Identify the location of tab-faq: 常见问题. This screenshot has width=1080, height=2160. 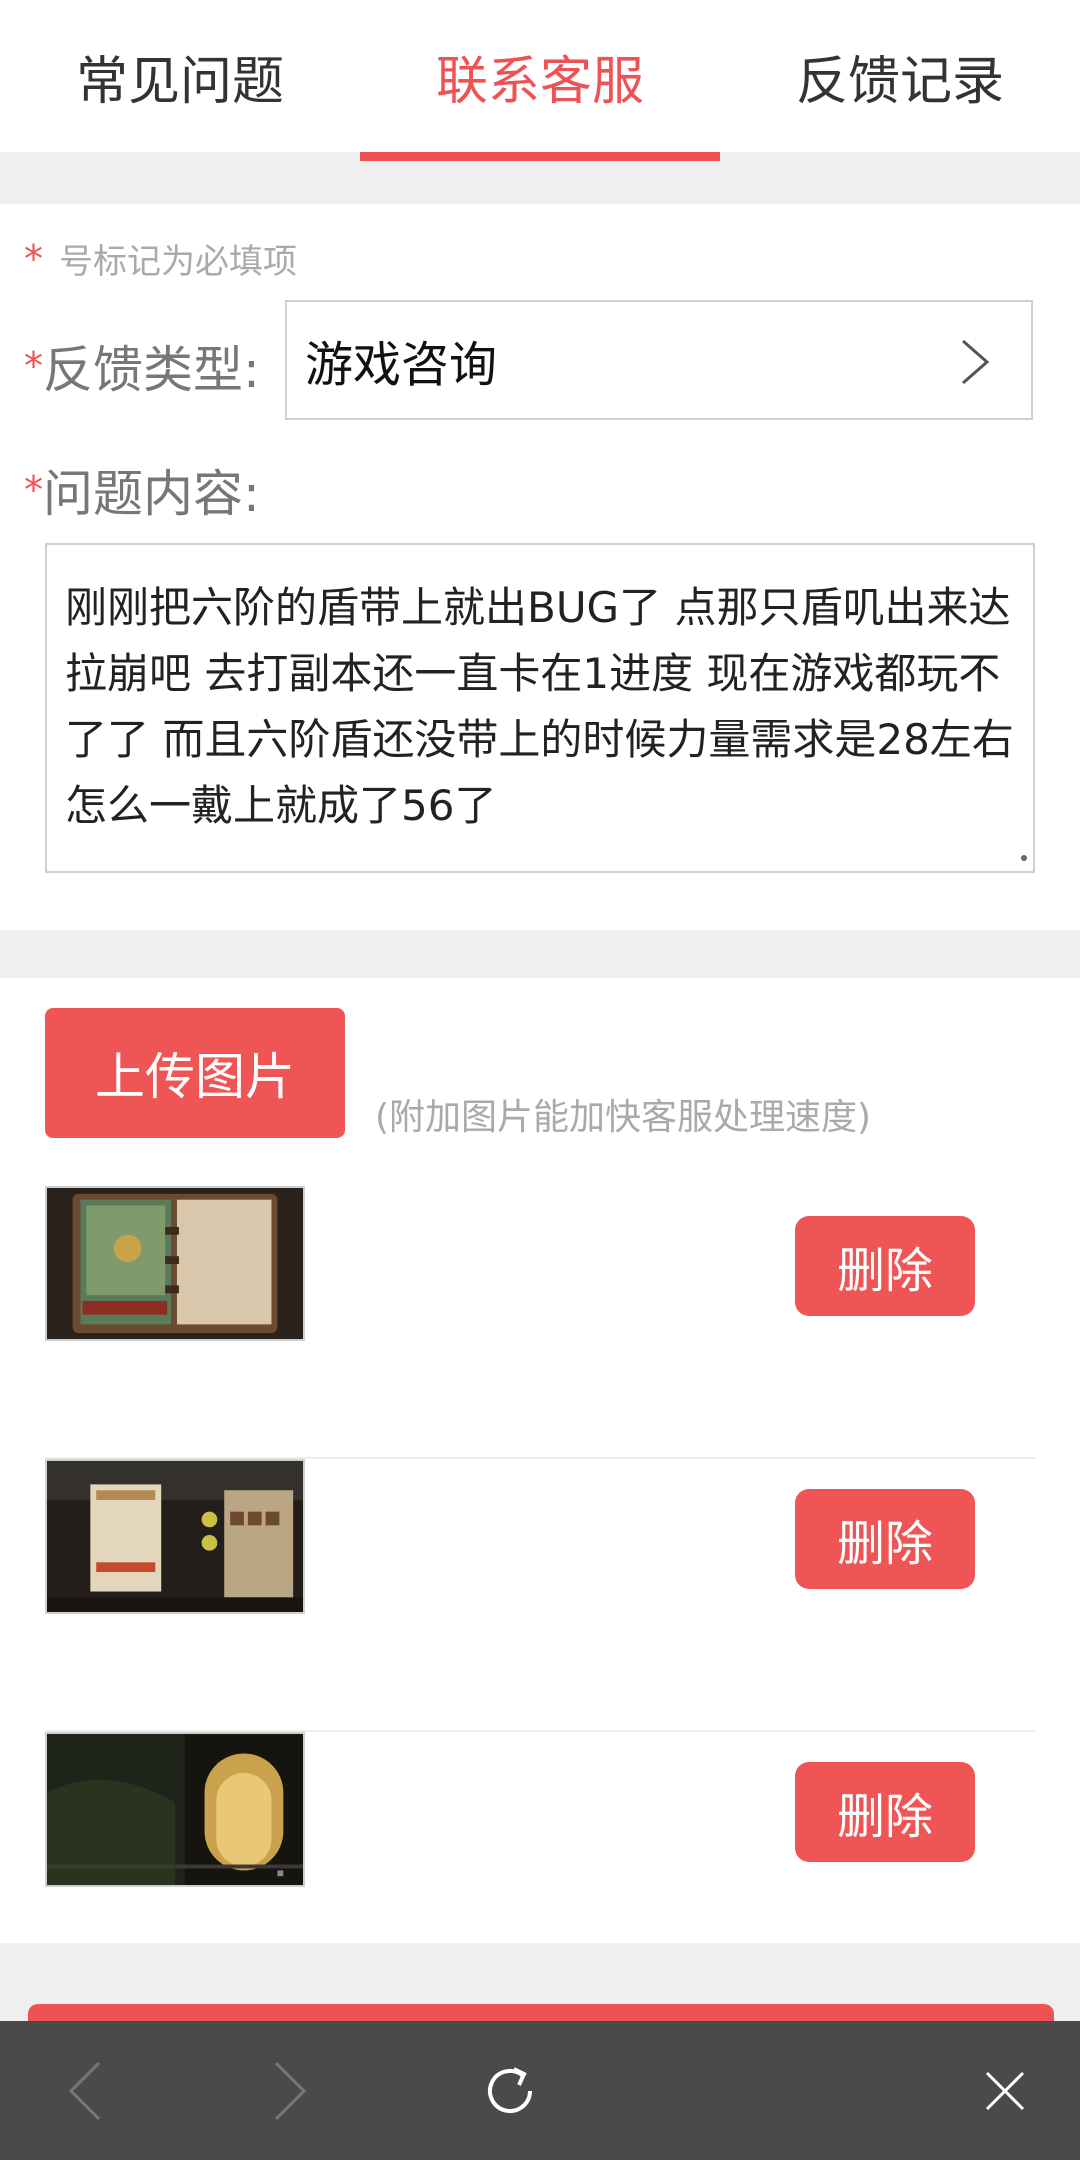
(180, 76).